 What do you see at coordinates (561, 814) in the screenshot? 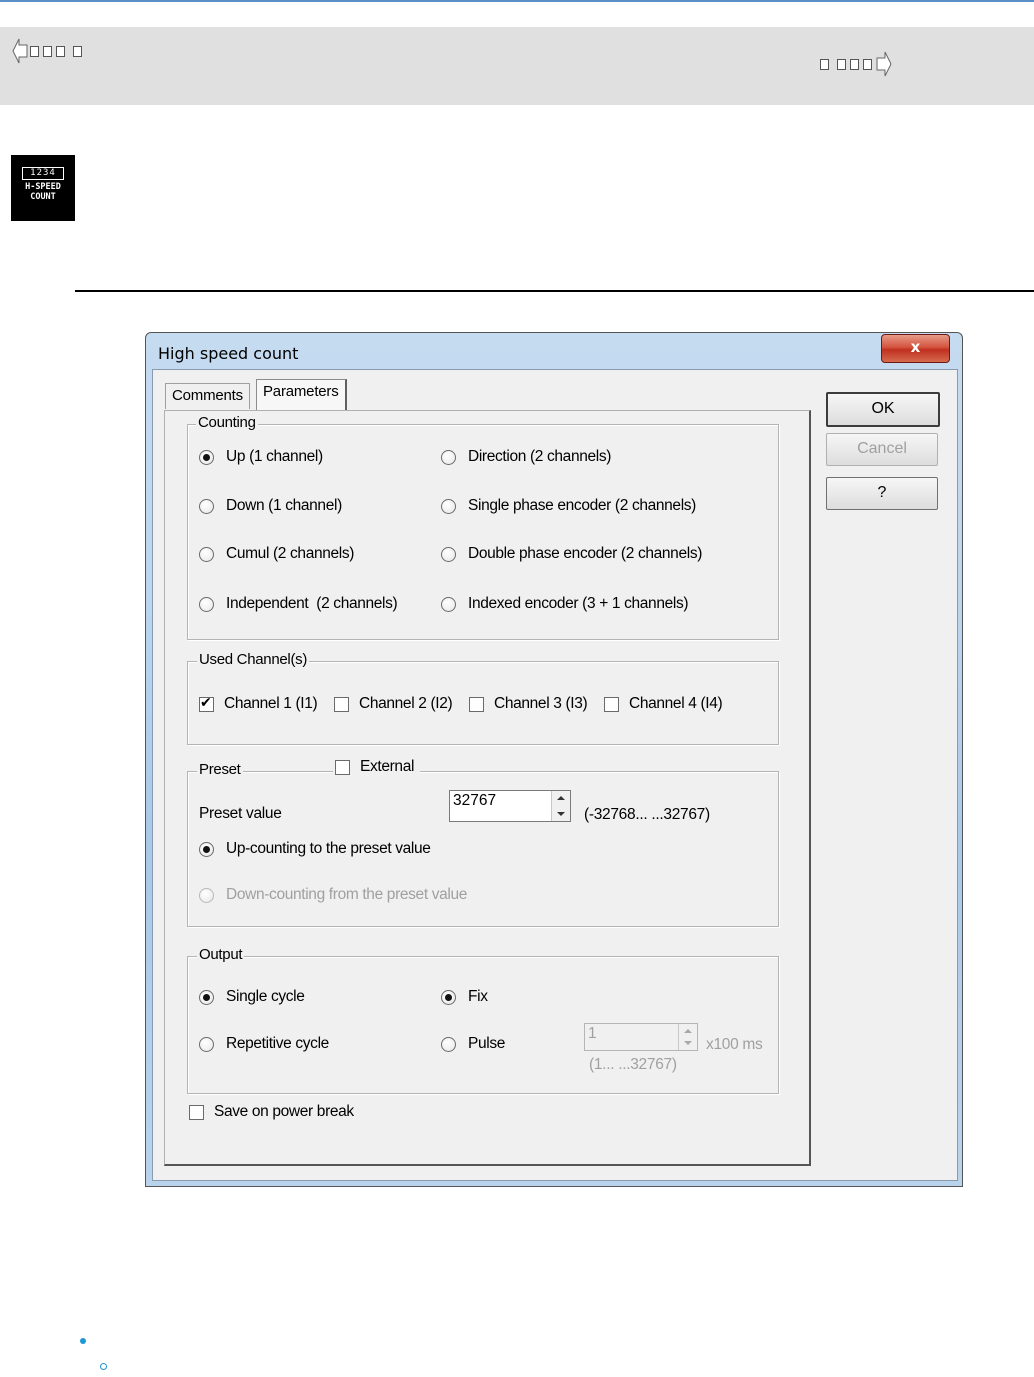
I see `spin-down-icon` at bounding box center [561, 814].